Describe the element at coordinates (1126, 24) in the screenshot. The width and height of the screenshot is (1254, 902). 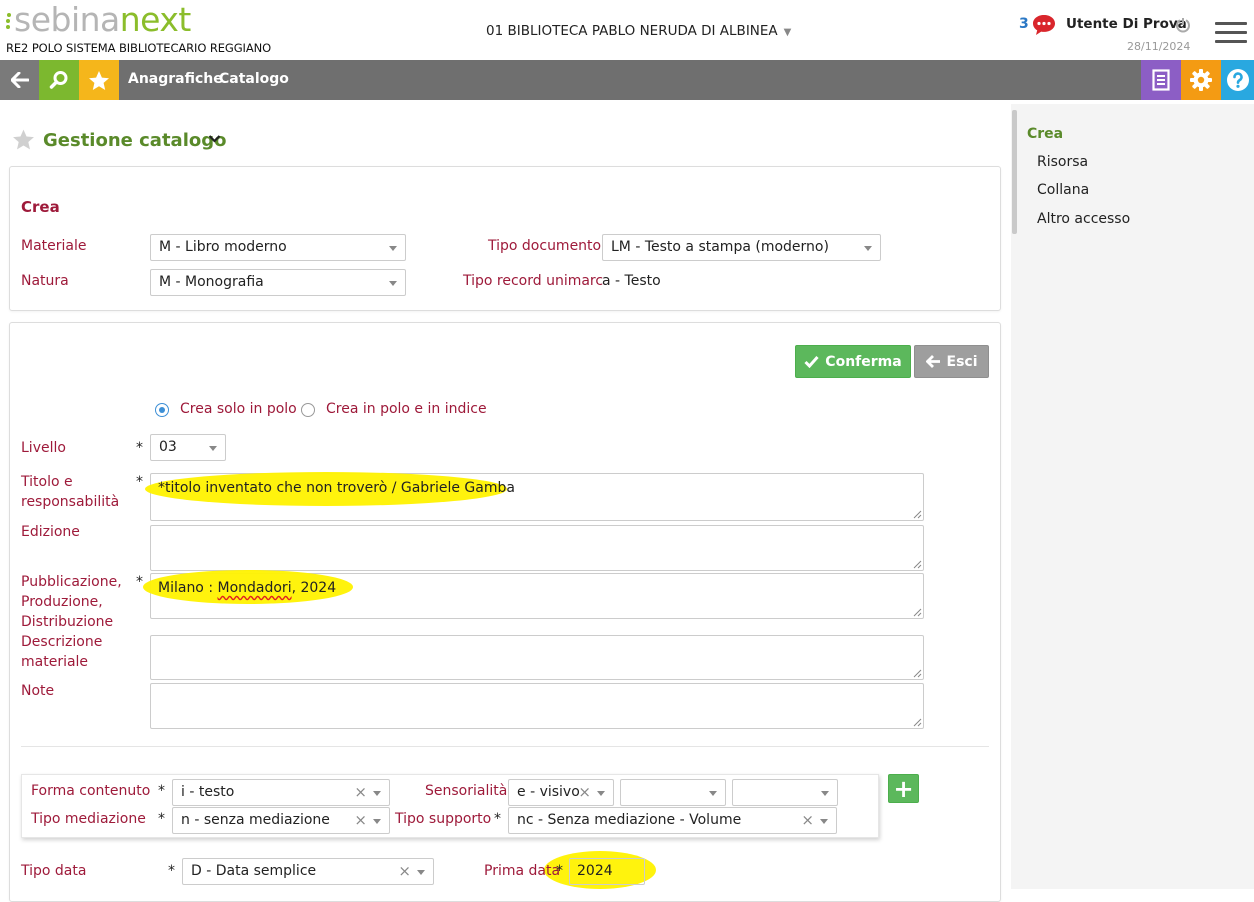
I see `user-name: Utente Di Prova` at that location.